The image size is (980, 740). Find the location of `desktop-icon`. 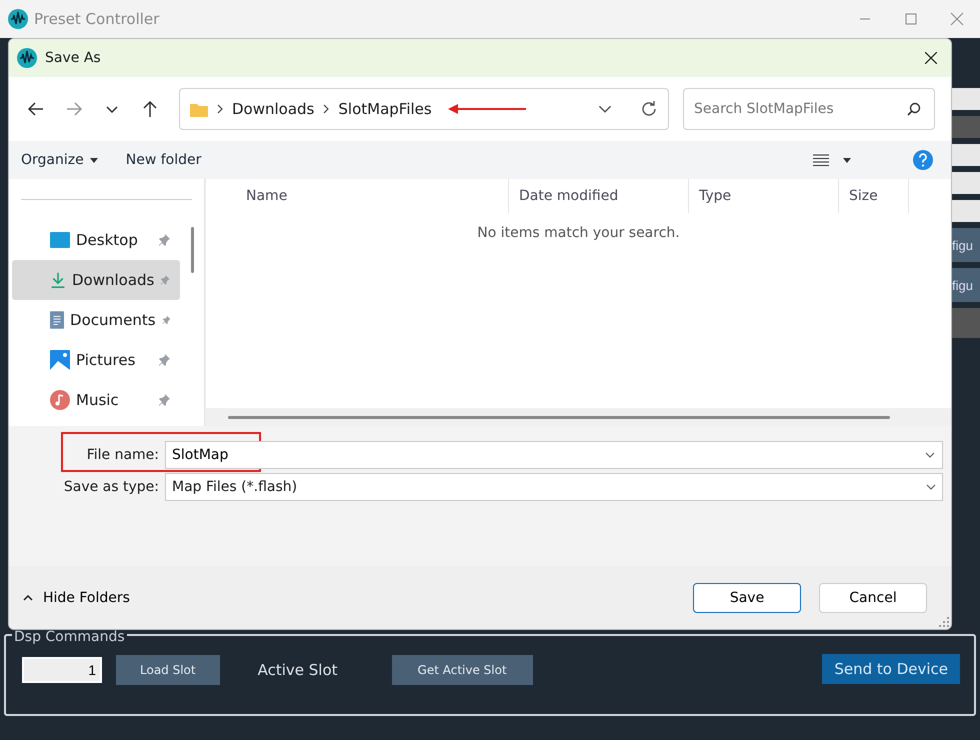

desktop-icon is located at coordinates (60, 240).